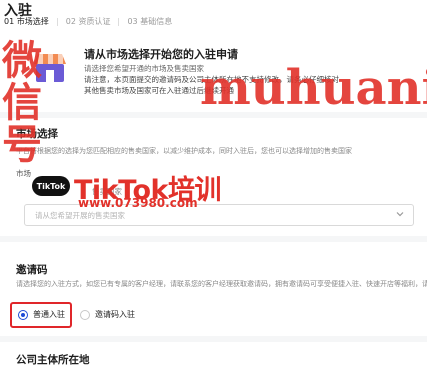 The height and width of the screenshot is (374, 427). What do you see at coordinates (23, 173) in the screenshot?
I see `market-field-label: 市场` at bounding box center [23, 173].